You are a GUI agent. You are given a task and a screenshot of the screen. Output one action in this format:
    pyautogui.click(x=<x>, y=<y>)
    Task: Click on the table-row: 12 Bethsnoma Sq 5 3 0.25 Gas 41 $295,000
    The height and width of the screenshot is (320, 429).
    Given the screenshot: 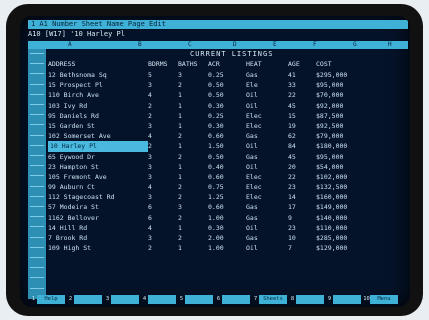 What is the action you would take?
    pyautogui.click(x=223, y=75)
    